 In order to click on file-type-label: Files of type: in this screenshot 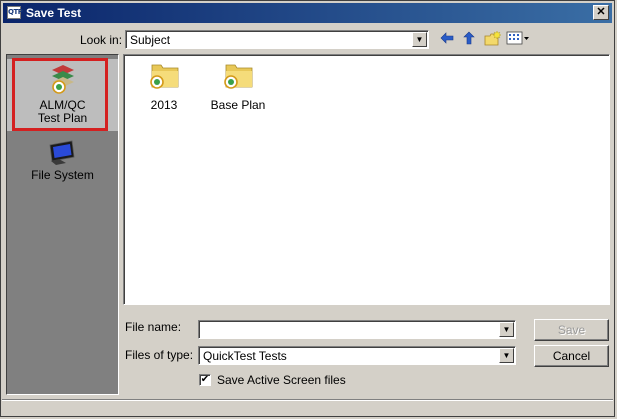, I will do `click(159, 355)`.